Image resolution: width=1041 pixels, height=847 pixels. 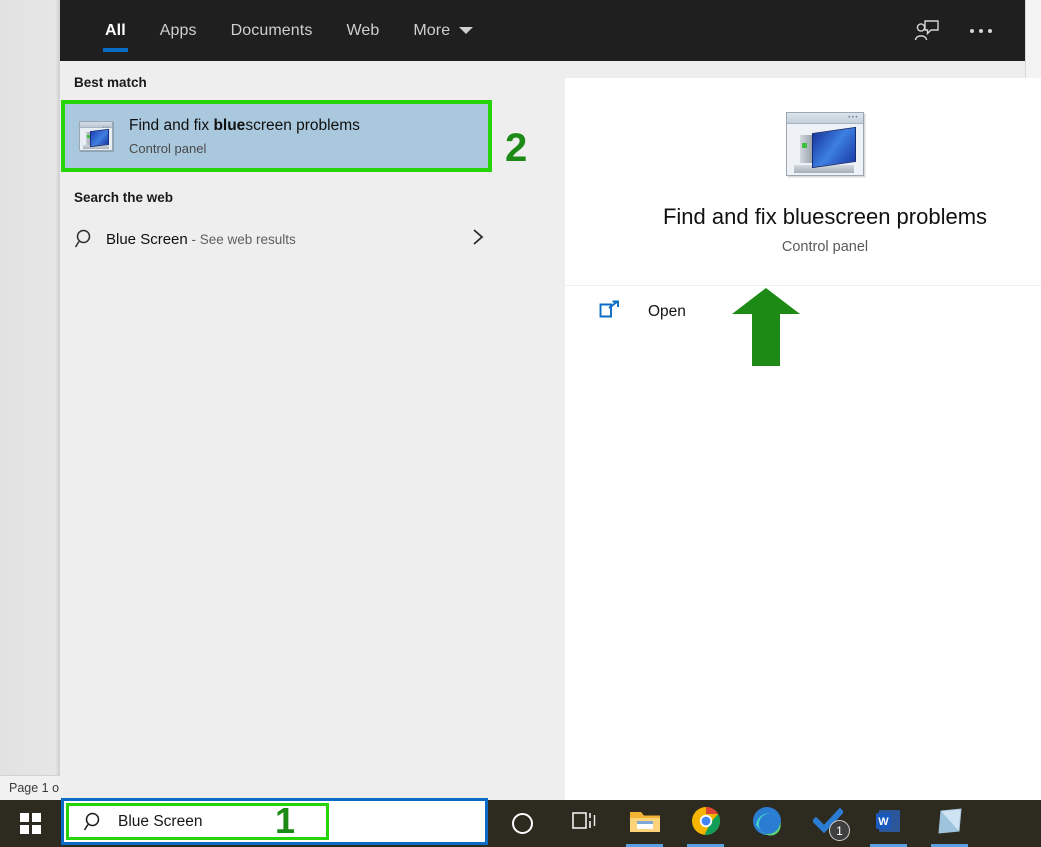 I want to click on more-options-icon, so click(x=981, y=31).